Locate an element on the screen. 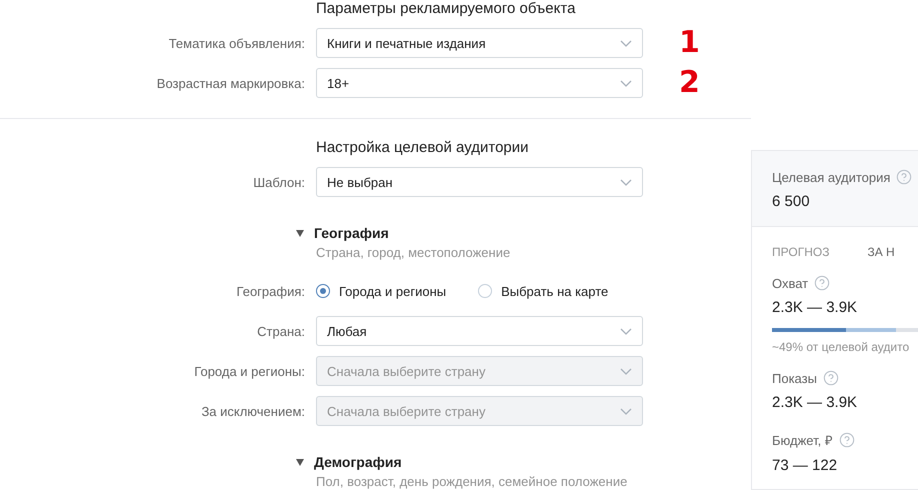 Image resolution: width=918 pixels, height=490 pixels. field-label: Города и регионы: is located at coordinates (249, 371).